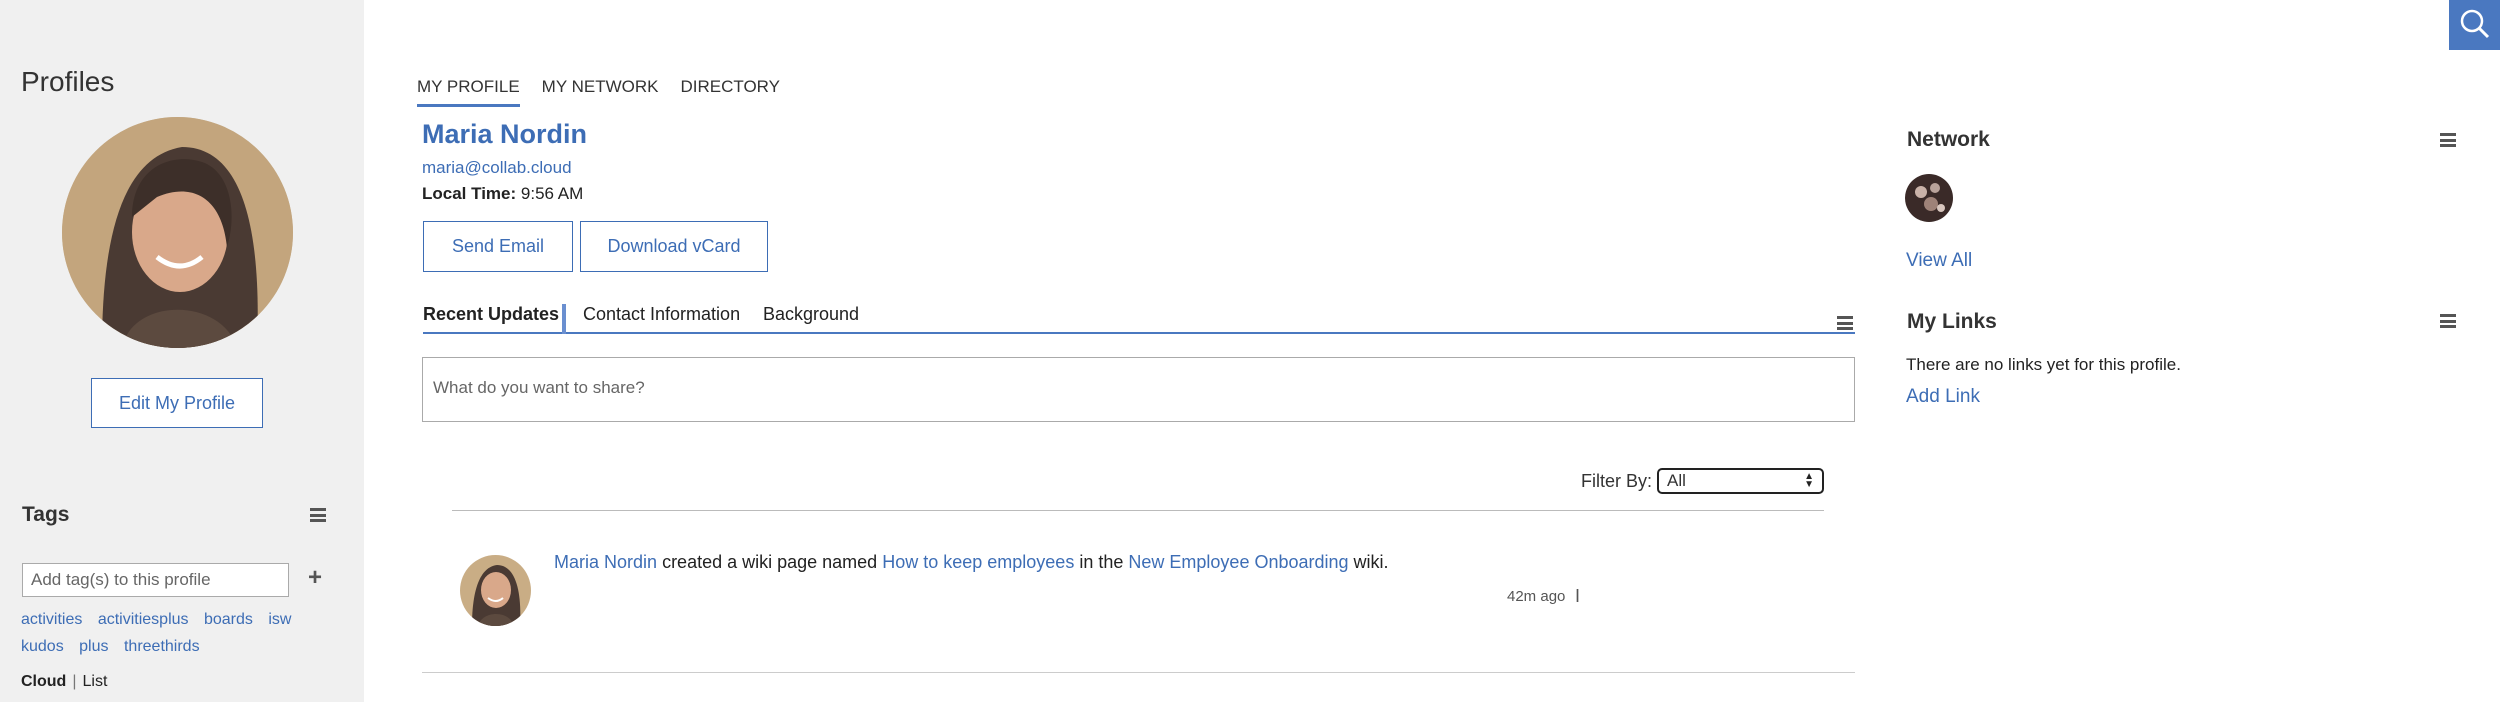  Describe the element at coordinates (1929, 198) in the screenshot. I see `network-contact-avatar` at that location.